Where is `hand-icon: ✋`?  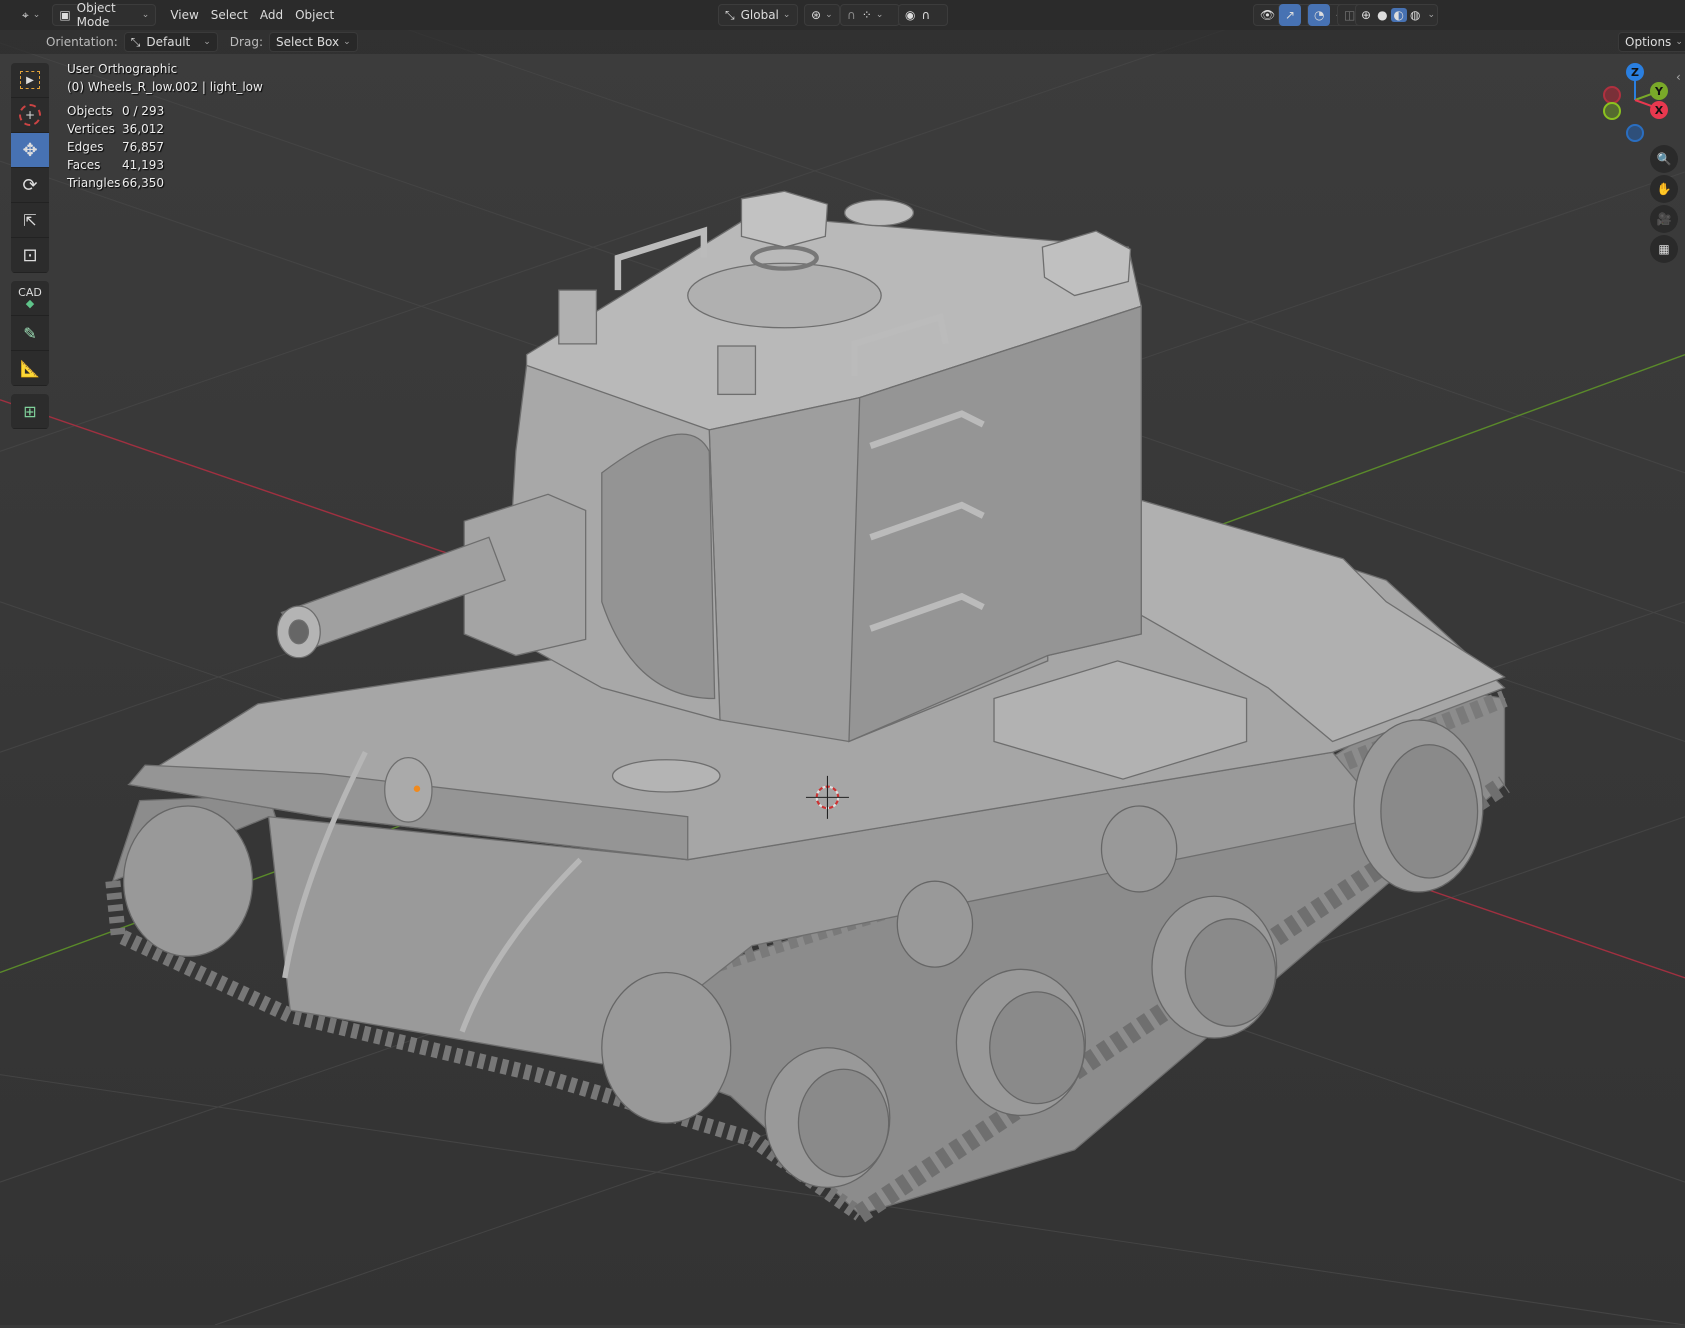 hand-icon: ✋ is located at coordinates (1664, 189).